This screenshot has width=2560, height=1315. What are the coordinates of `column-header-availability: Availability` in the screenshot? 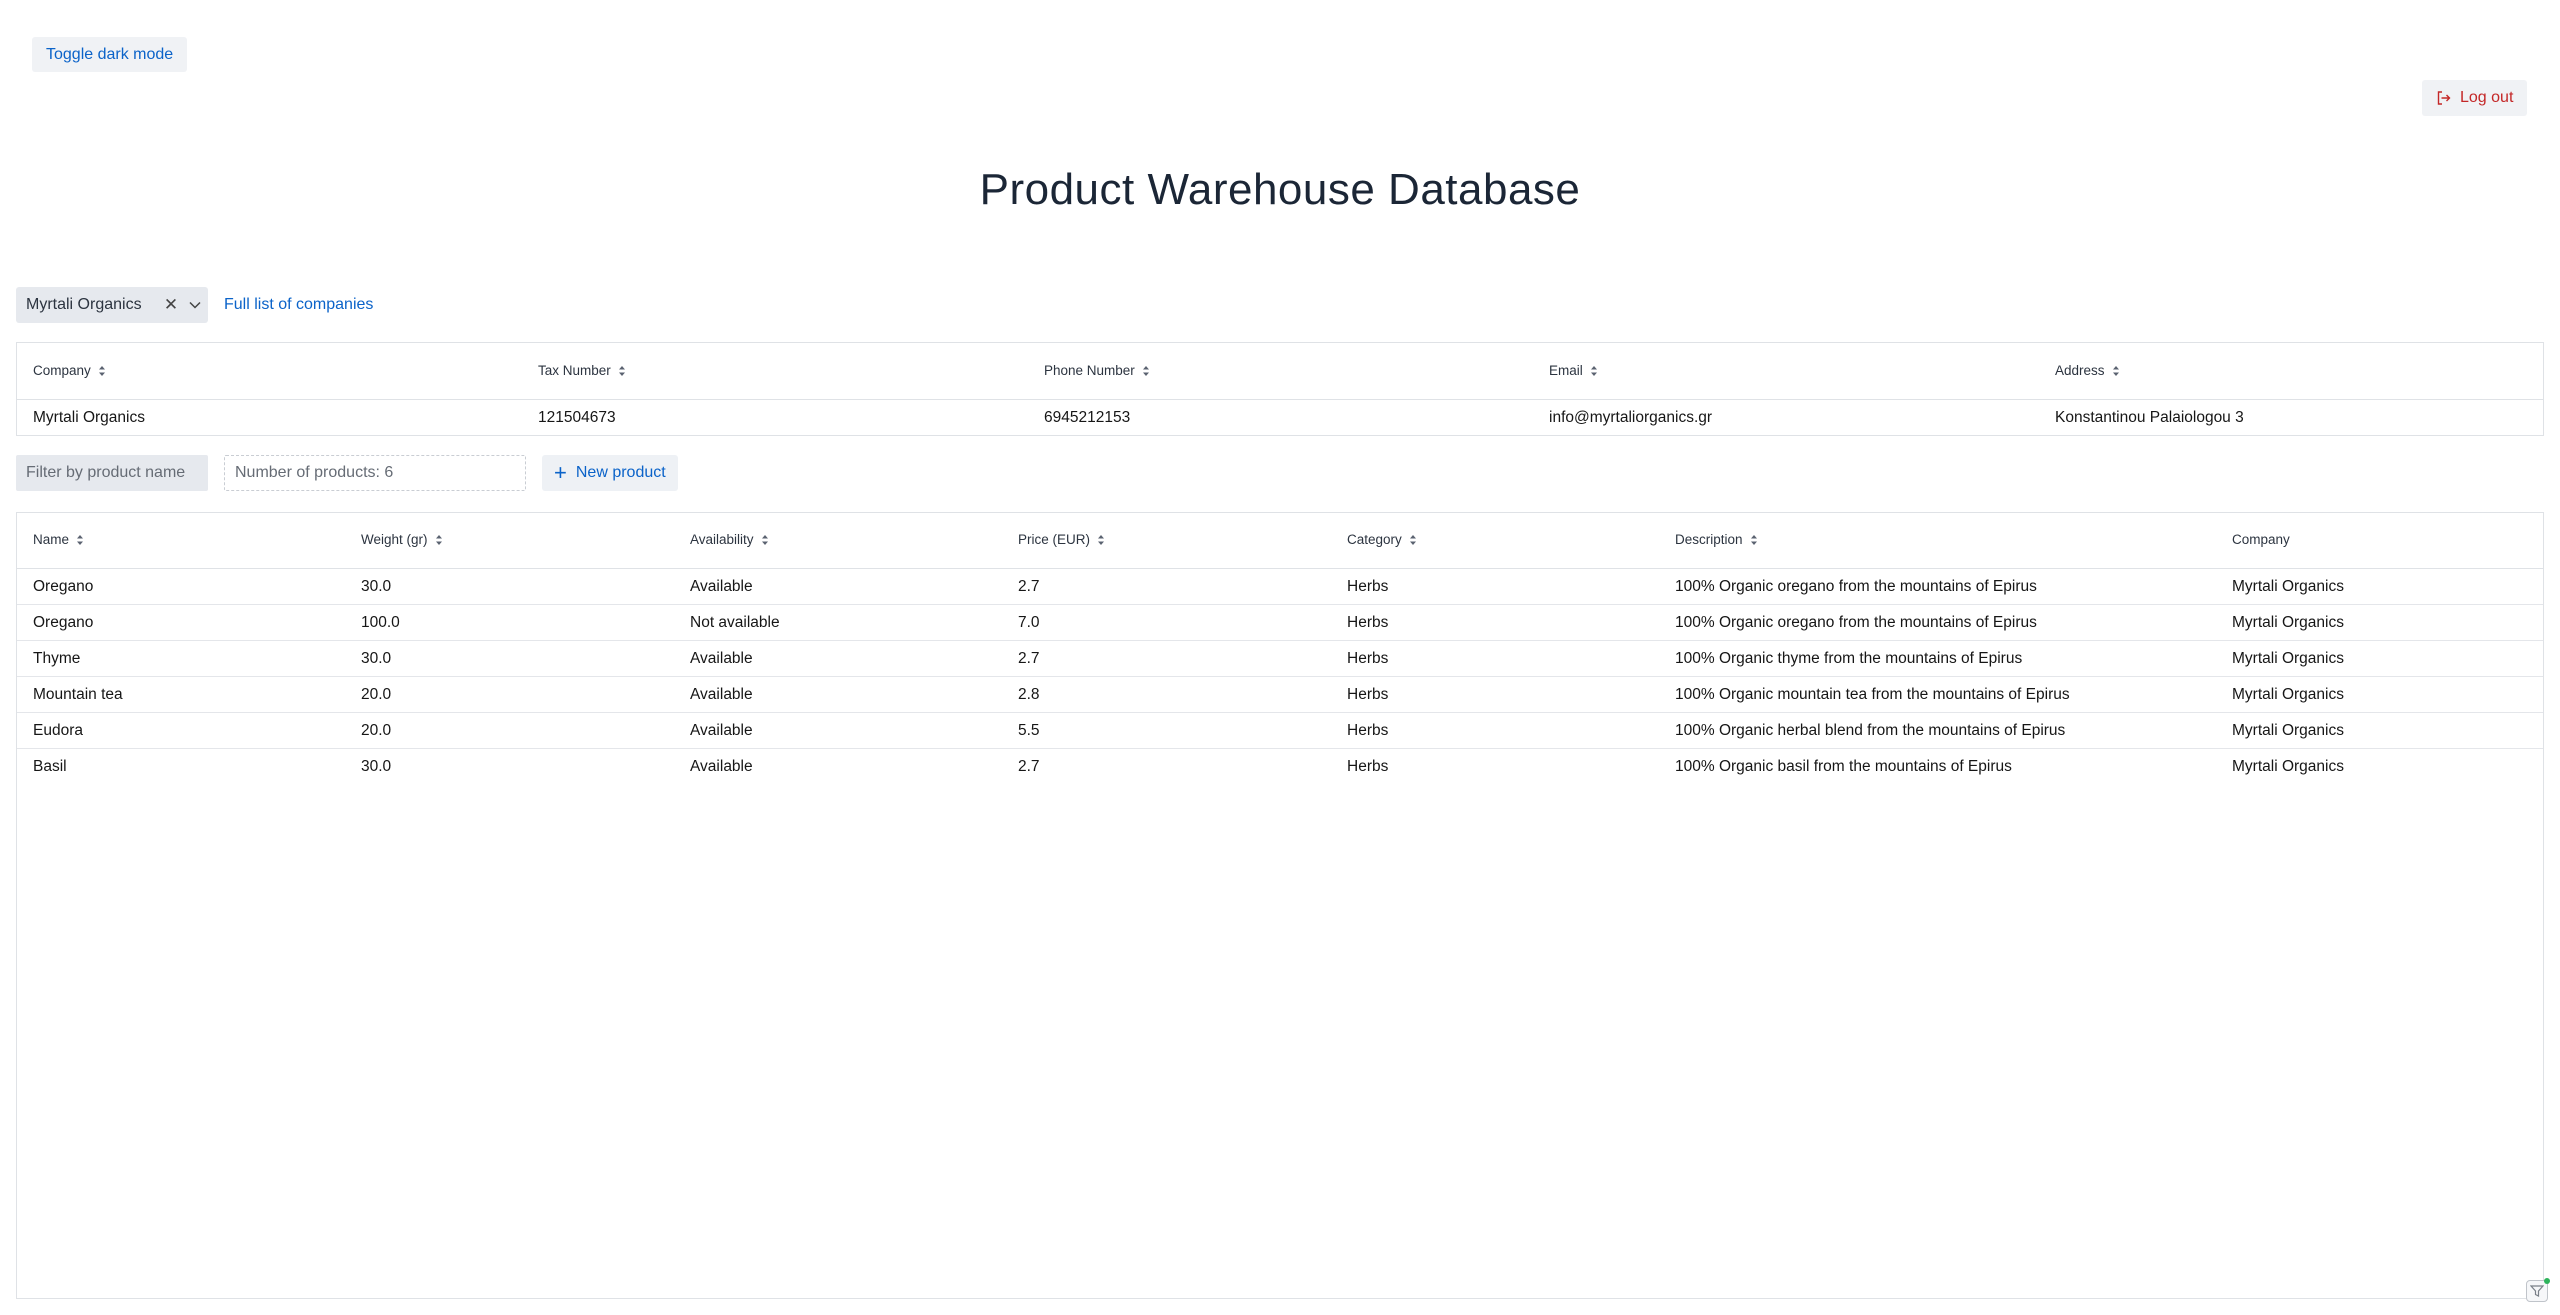 It's located at (729, 539).